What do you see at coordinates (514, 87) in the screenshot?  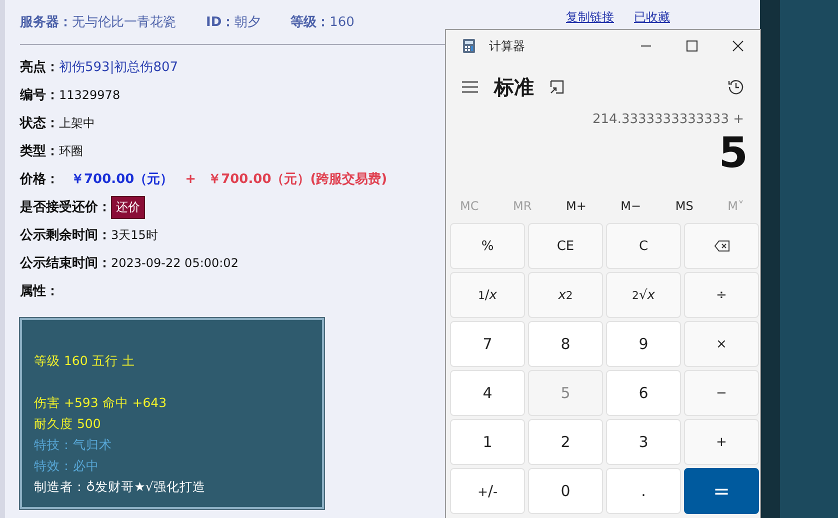 I see `mode-title: 标准` at bounding box center [514, 87].